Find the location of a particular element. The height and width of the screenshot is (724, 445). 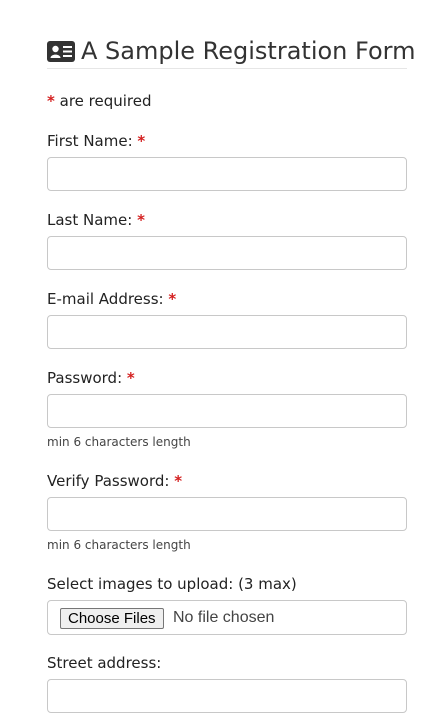

id-card-icon is located at coordinates (61, 51).